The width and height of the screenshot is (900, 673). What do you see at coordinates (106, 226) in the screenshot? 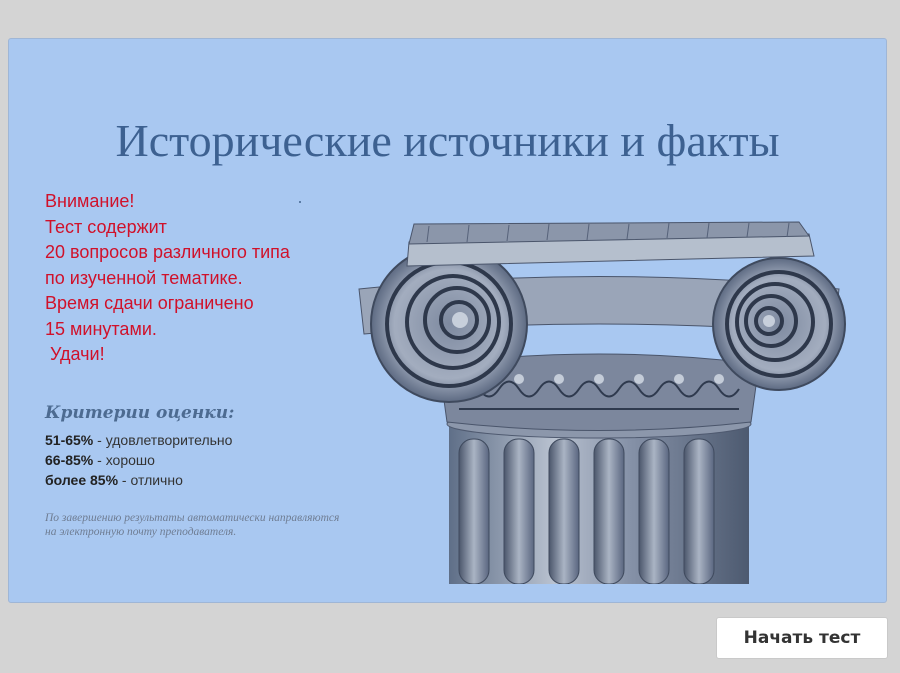
I see `warning-line: Тест содержит` at bounding box center [106, 226].